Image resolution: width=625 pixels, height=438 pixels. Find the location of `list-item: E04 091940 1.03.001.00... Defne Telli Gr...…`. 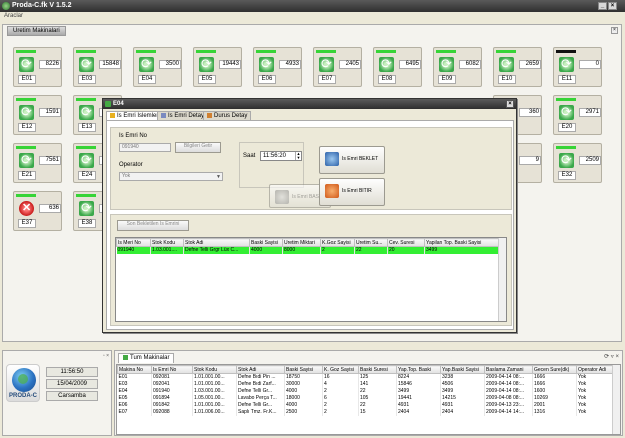

list-item: E04 091940 1.03.001.00... Defne Telli Gr...… is located at coordinates (366, 391).